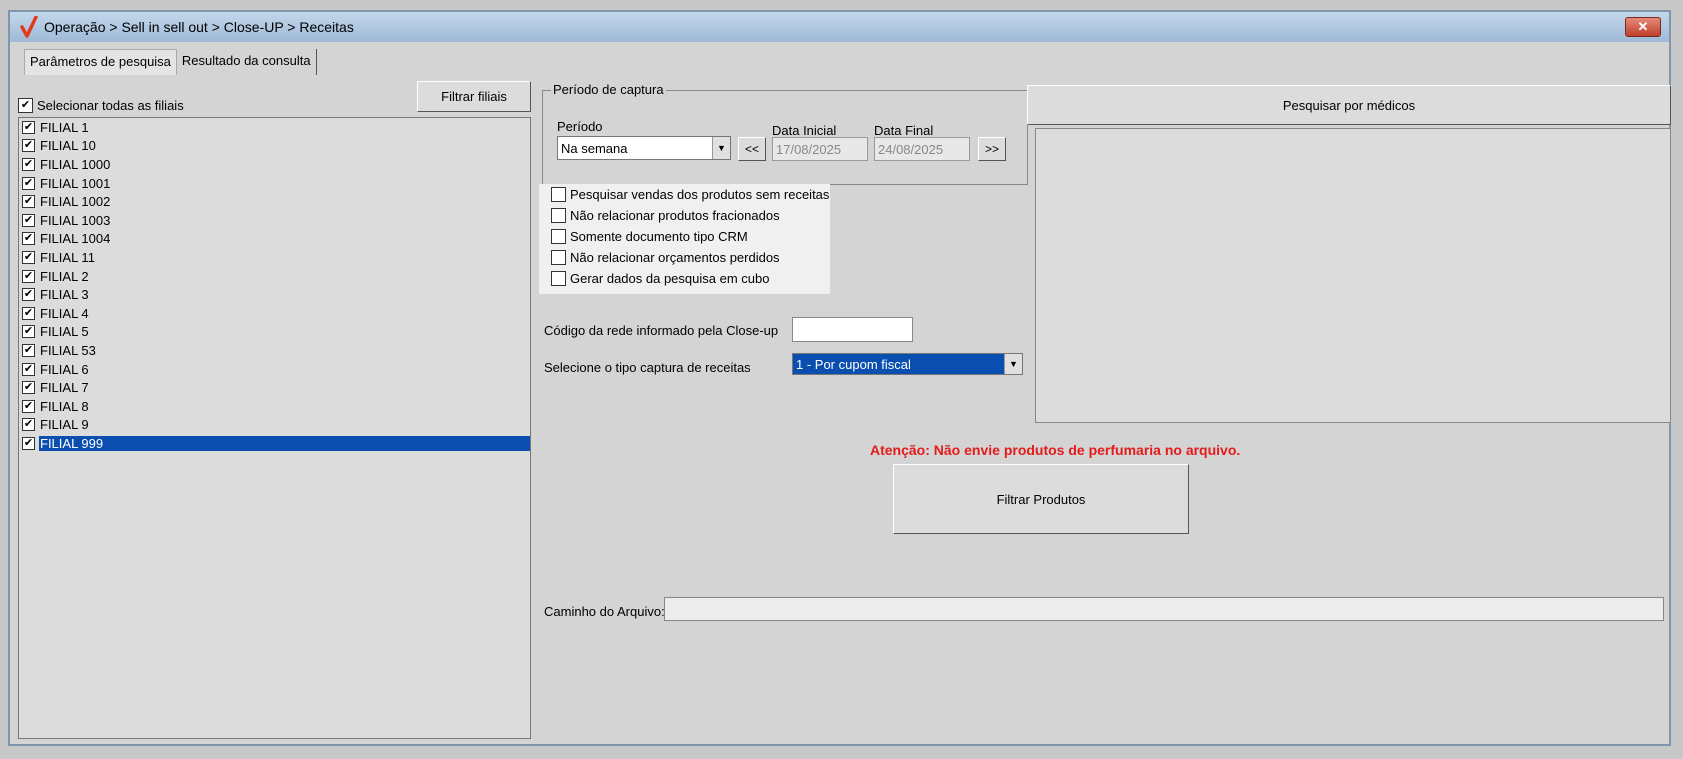  I want to click on capture-period-legend: Período de captura, so click(608, 89).